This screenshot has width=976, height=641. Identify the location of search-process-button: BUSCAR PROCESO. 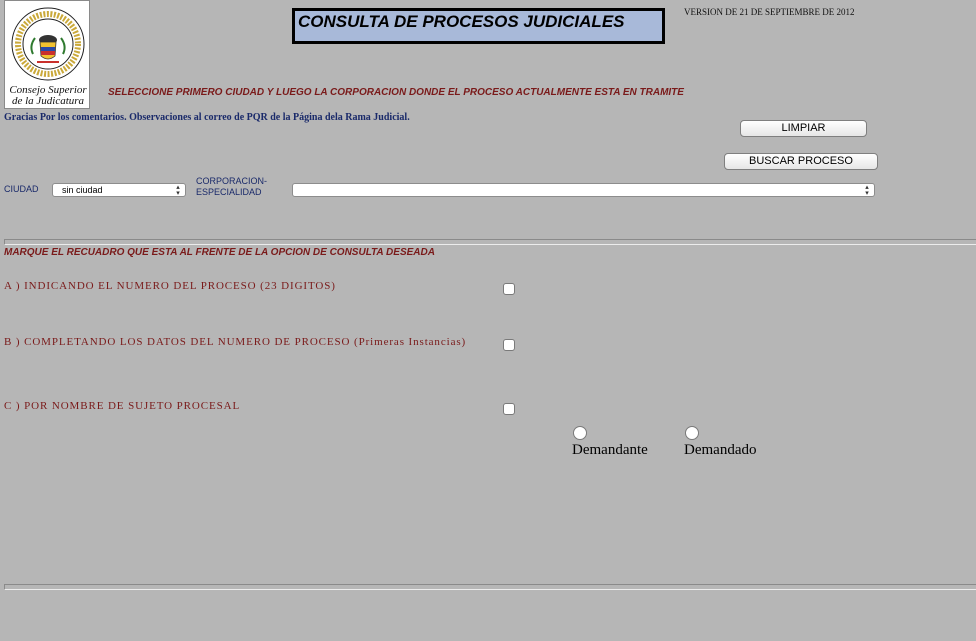
(801, 161).